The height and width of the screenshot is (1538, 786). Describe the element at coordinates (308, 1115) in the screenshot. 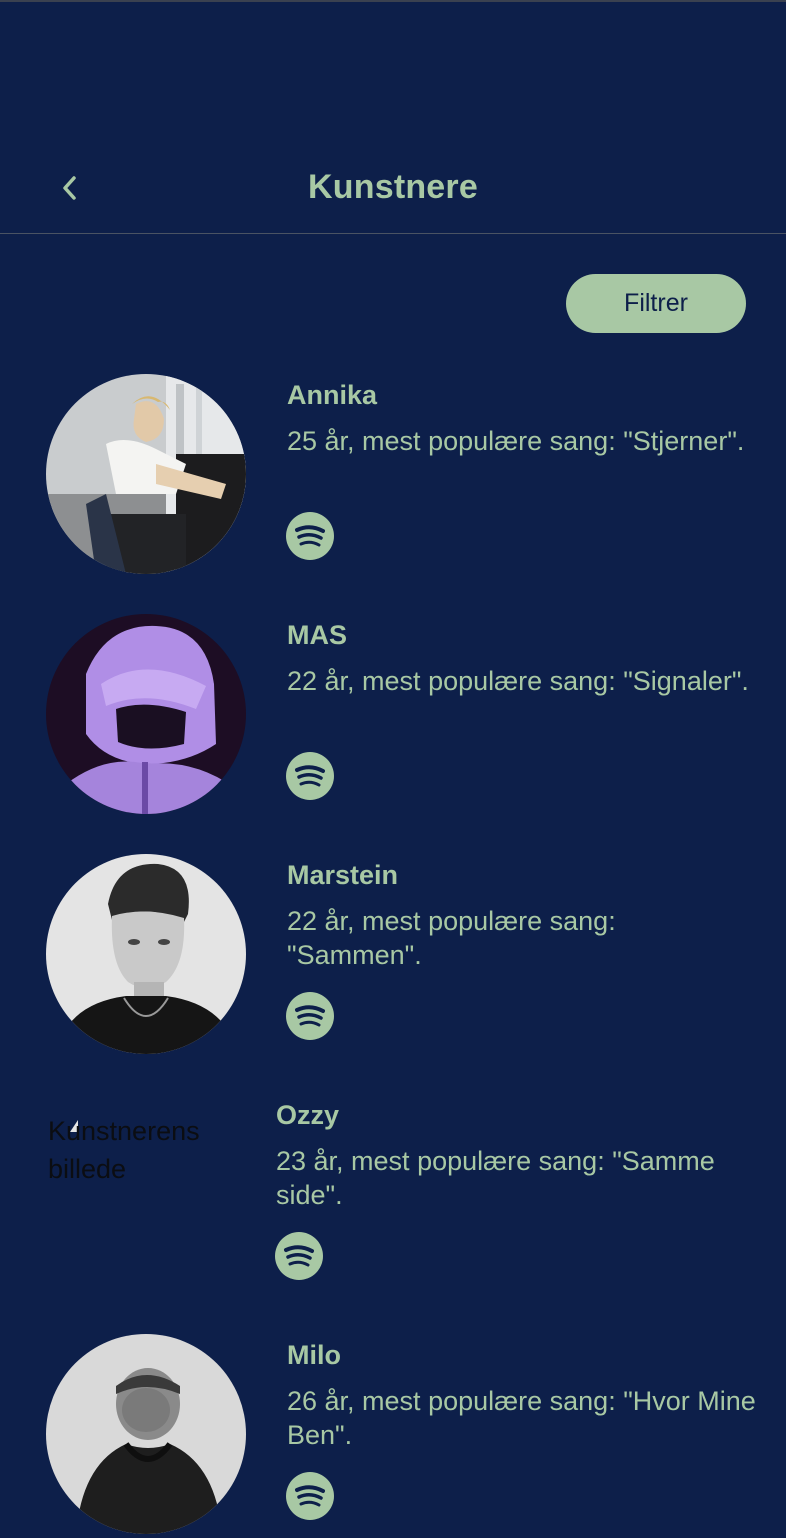

I see `artist-name: Ozzy` at that location.